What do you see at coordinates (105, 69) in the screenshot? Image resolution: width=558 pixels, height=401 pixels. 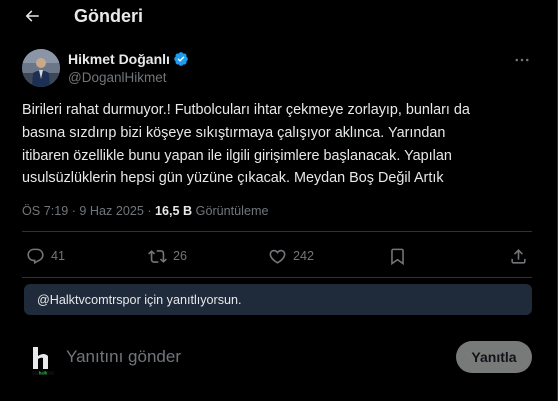 I see `author-block: Hikmet Doğanlı @DoganlHikmet` at bounding box center [105, 69].